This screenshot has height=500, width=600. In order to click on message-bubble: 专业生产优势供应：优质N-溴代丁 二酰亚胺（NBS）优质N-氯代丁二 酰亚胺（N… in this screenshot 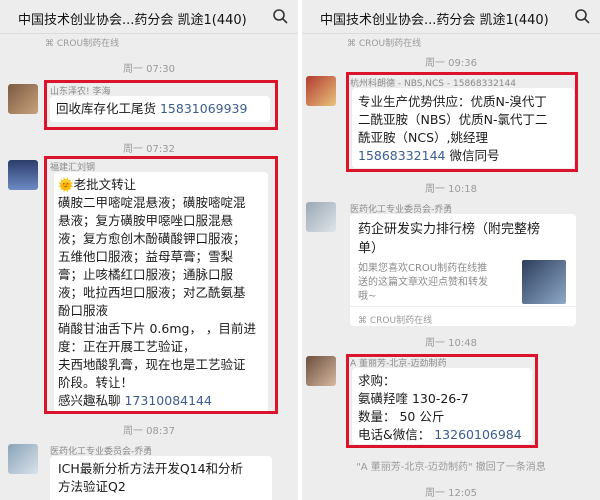, I will do `click(463, 128)`.